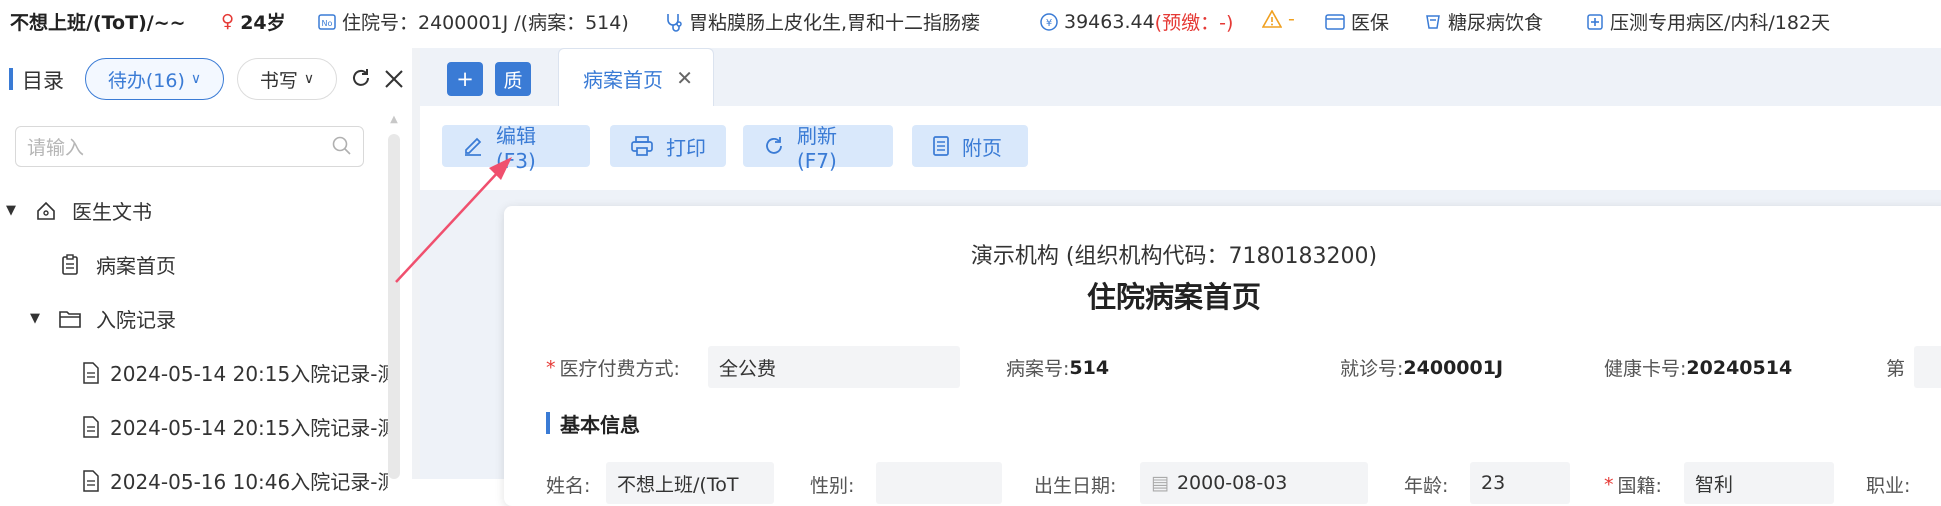 The height and width of the screenshot is (506, 1941). Describe the element at coordinates (43, 81) in the screenshot. I see `sidebar-title: 目录` at that location.